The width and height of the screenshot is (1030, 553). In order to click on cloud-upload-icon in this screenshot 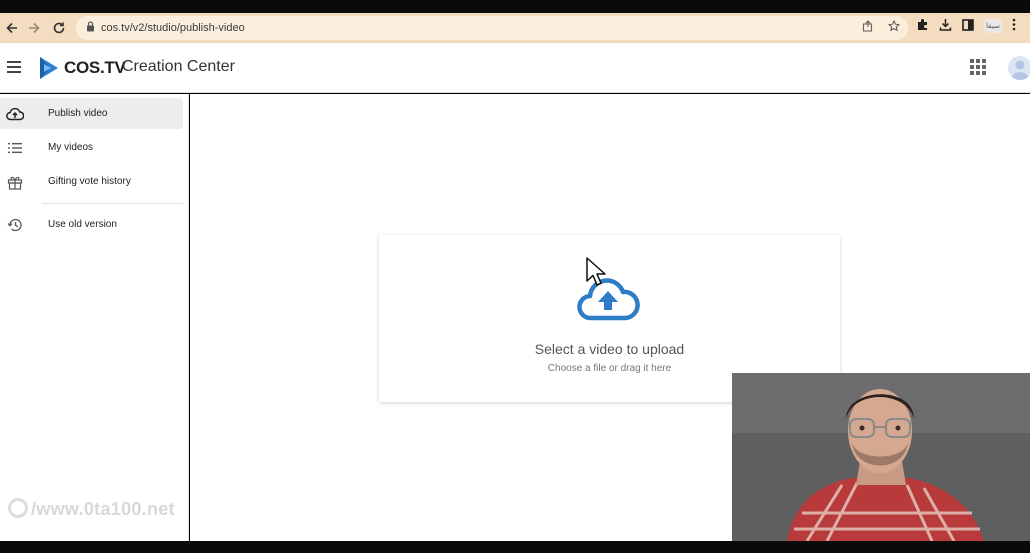, I will do `click(15, 114)`.